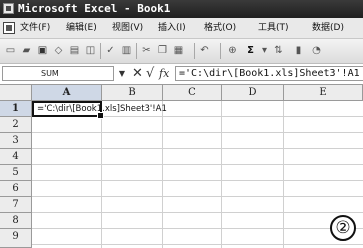 The width and height of the screenshot is (363, 248). Describe the element at coordinates (58, 50) in the screenshot. I see `permission-icon: ◇` at that location.